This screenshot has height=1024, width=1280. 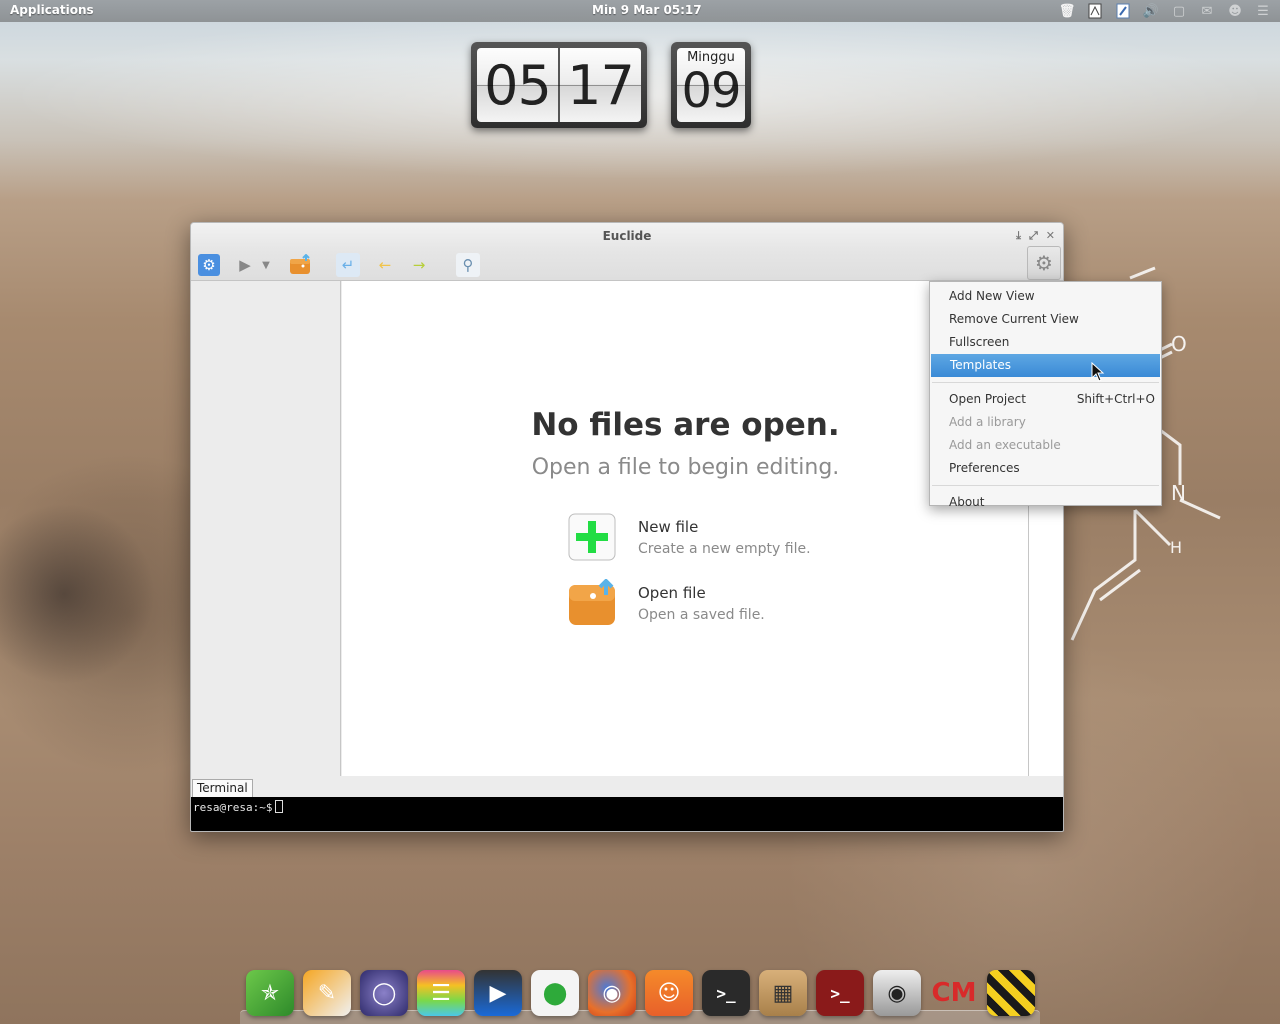 What do you see at coordinates (1151, 11) in the screenshot?
I see `volume-icon: 🔊` at bounding box center [1151, 11].